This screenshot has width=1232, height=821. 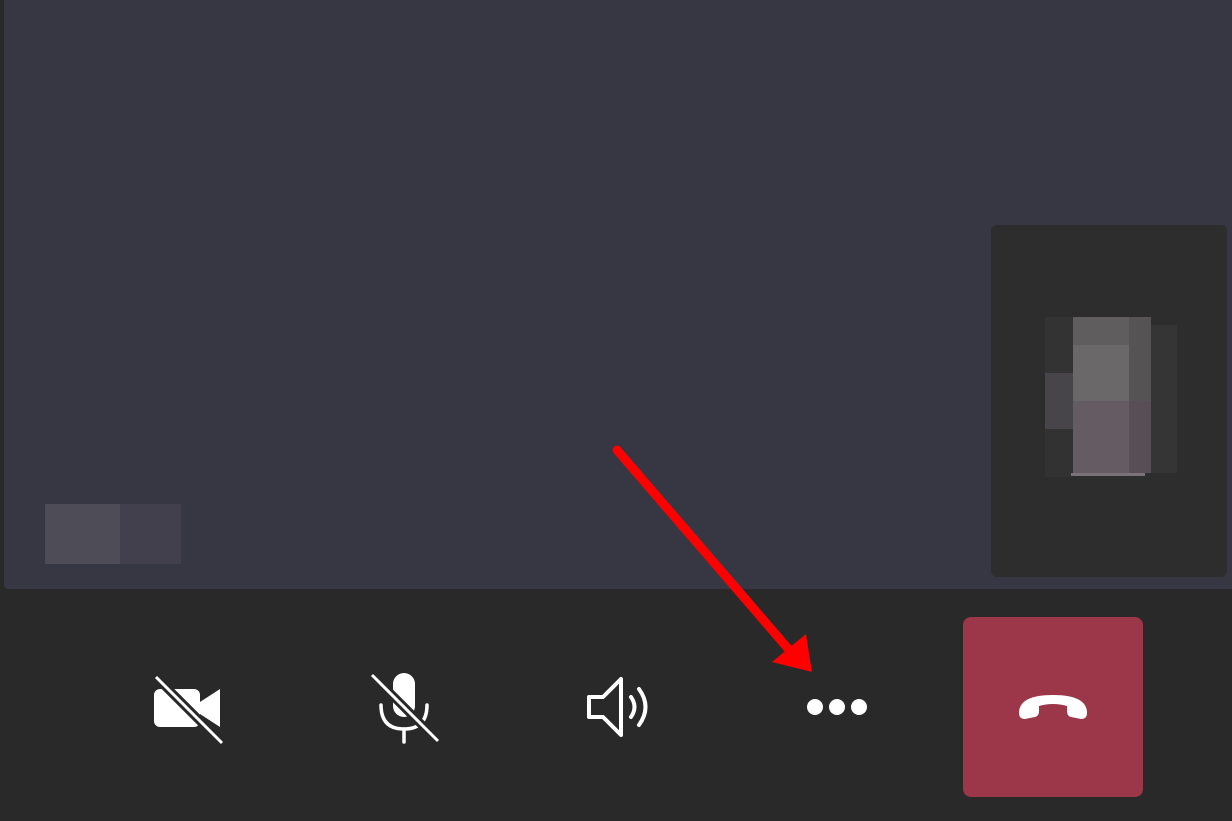 I want to click on more-options-icon, so click(x=837, y=707).